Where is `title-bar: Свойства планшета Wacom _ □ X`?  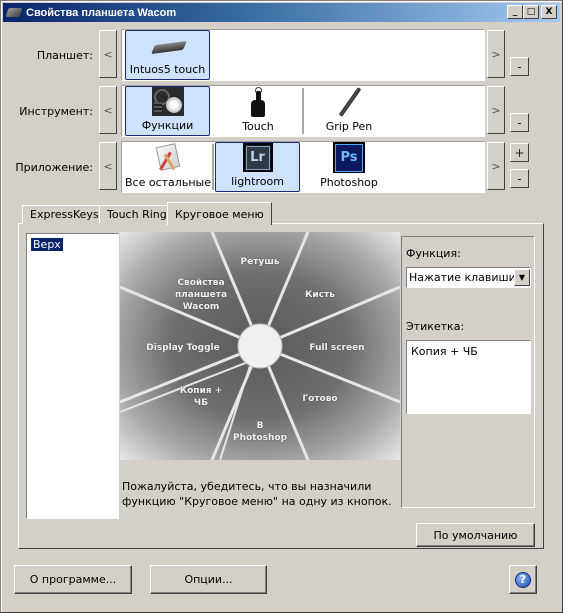 title-bar: Свойства планшета Wacom _ □ X is located at coordinates (281, 12).